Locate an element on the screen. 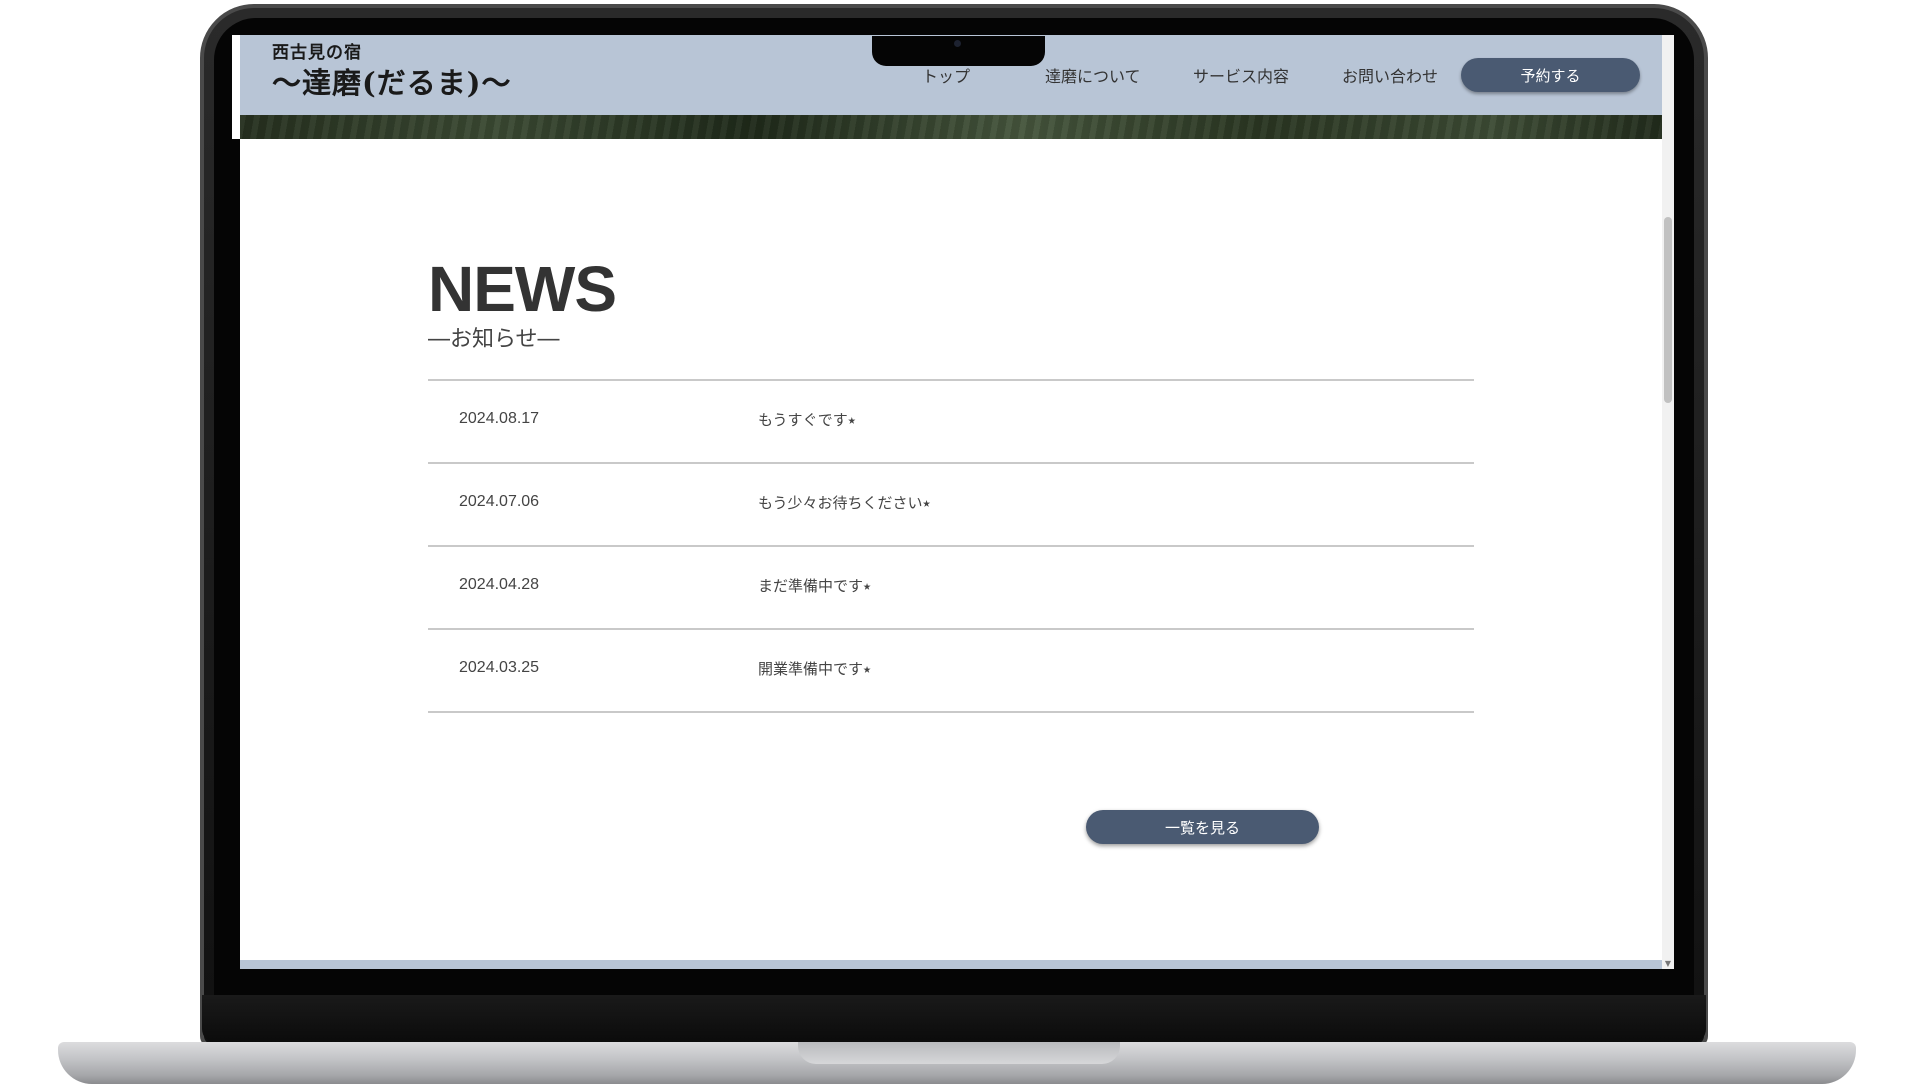 This screenshot has width=1920, height=1084. news-date: 2024.03.25 is located at coordinates (499, 667).